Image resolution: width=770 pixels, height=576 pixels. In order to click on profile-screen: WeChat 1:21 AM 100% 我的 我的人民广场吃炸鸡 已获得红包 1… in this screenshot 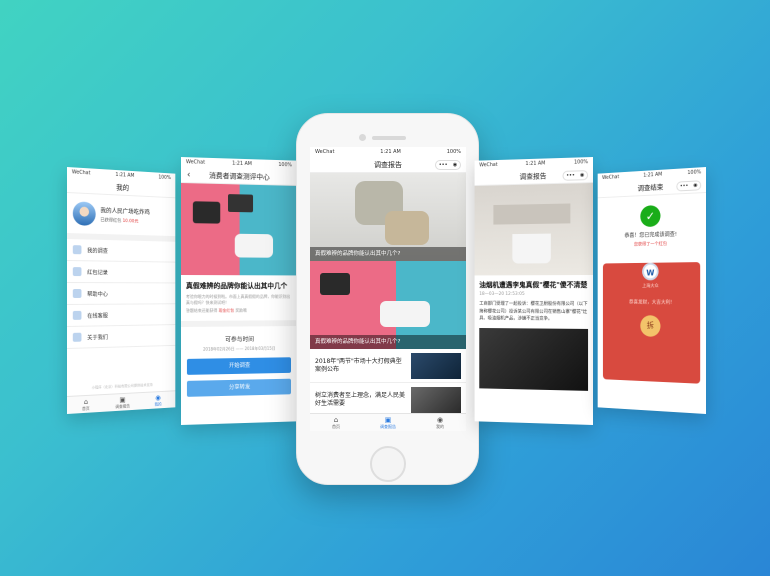, I will do `click(121, 290)`.